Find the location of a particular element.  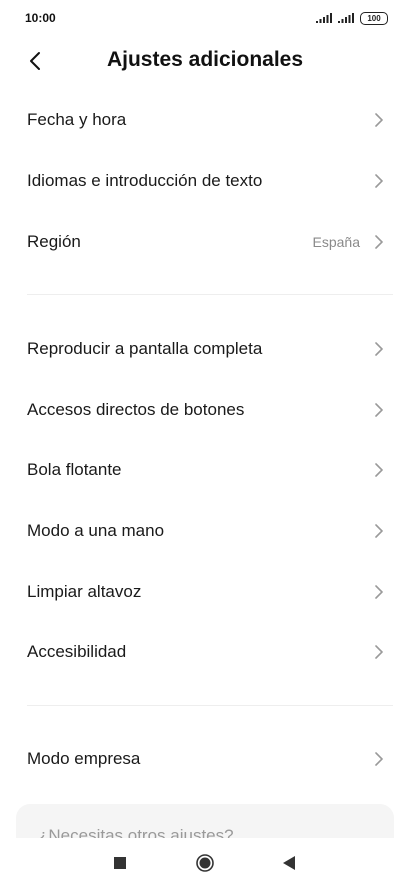

settings-item-label: Modo a una mano is located at coordinates (96, 530).